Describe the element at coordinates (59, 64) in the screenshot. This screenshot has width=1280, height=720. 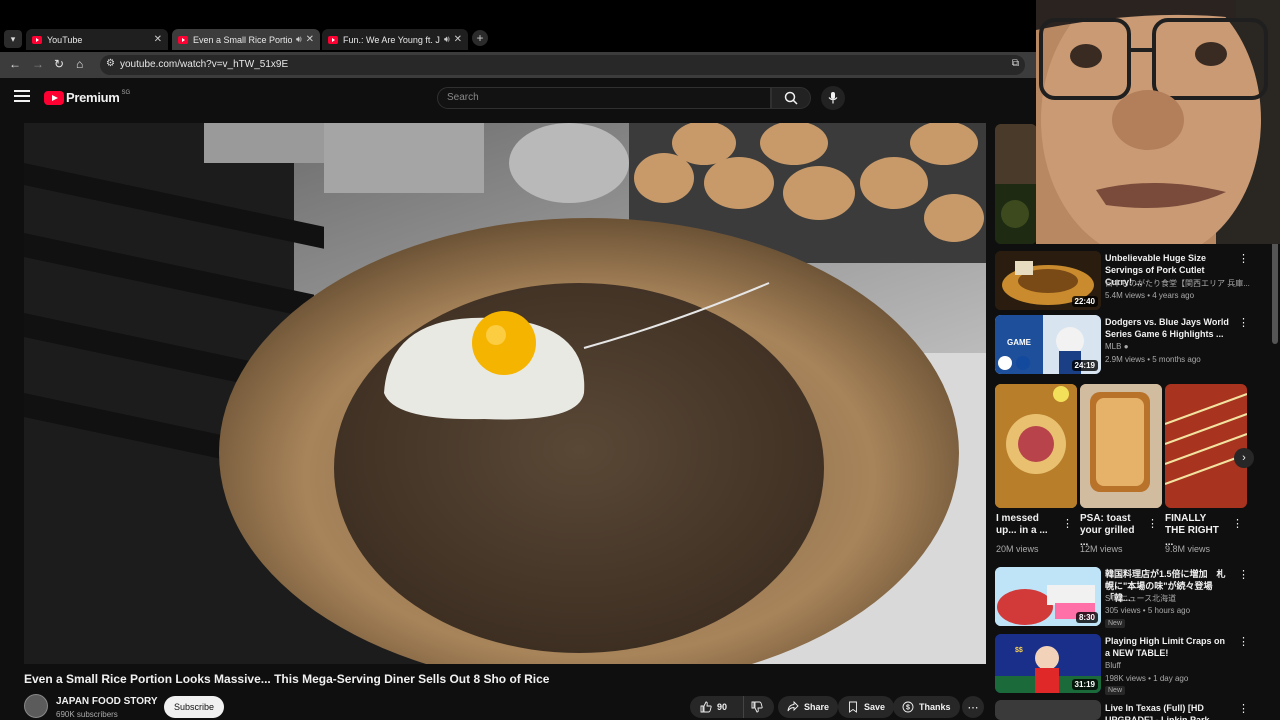
I see `reload-icon: ↻` at that location.